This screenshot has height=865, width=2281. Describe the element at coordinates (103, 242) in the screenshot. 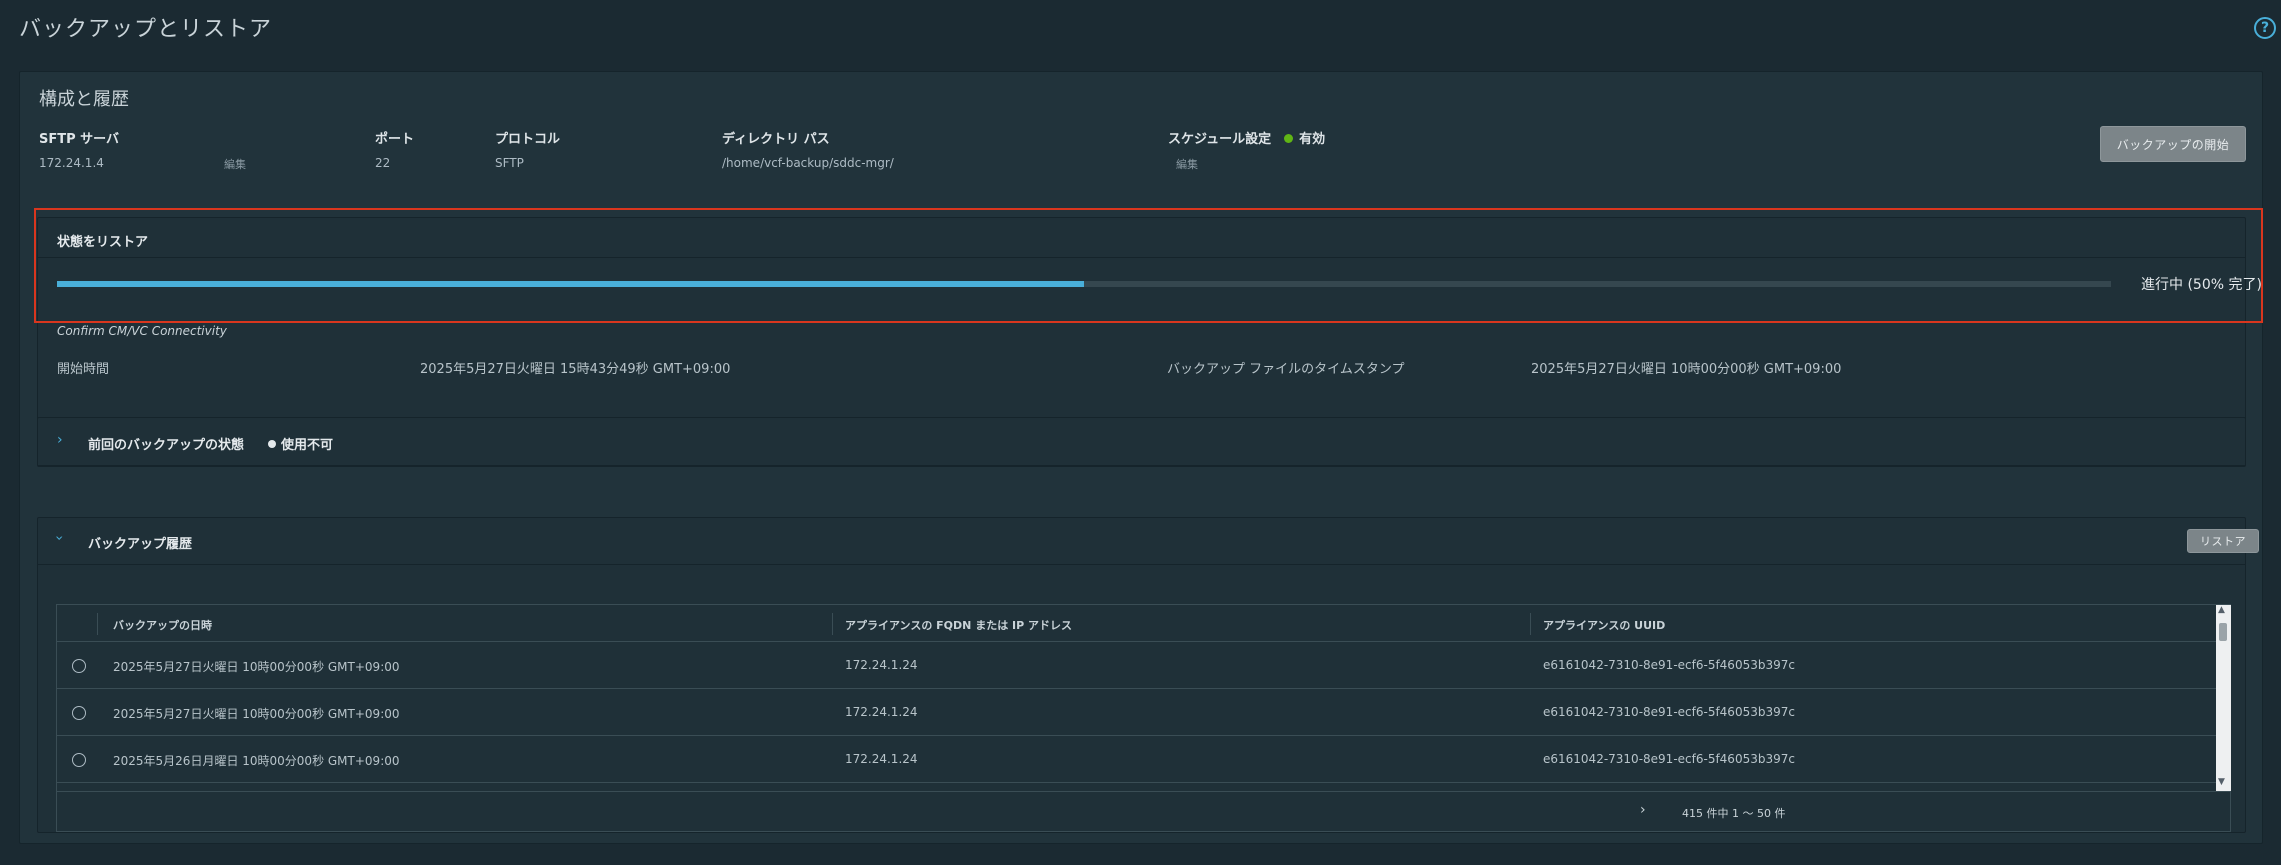

I see `restore-status-title: 状態をリストア` at that location.